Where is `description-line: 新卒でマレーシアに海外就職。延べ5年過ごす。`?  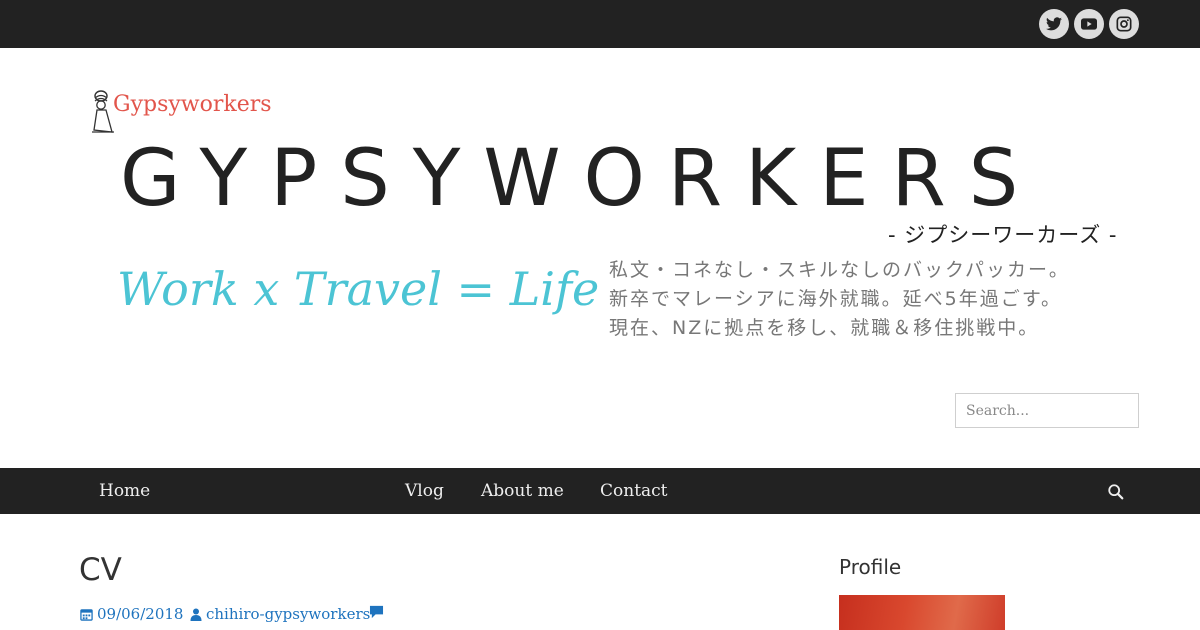
description-line: 新卒でマレーシアに海外就職。延べ5年過ごす。 is located at coordinates (835, 299).